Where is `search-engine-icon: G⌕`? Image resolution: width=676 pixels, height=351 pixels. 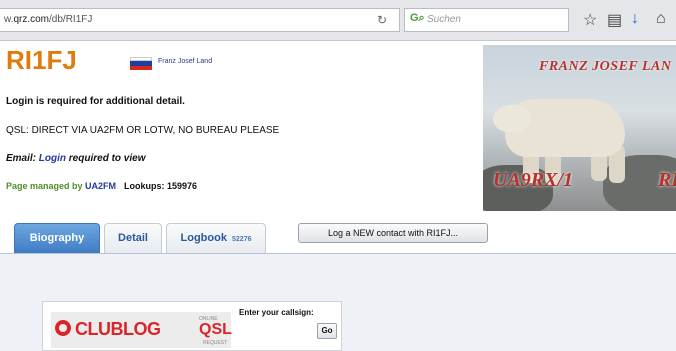 search-engine-icon: G⌕ is located at coordinates (417, 18).